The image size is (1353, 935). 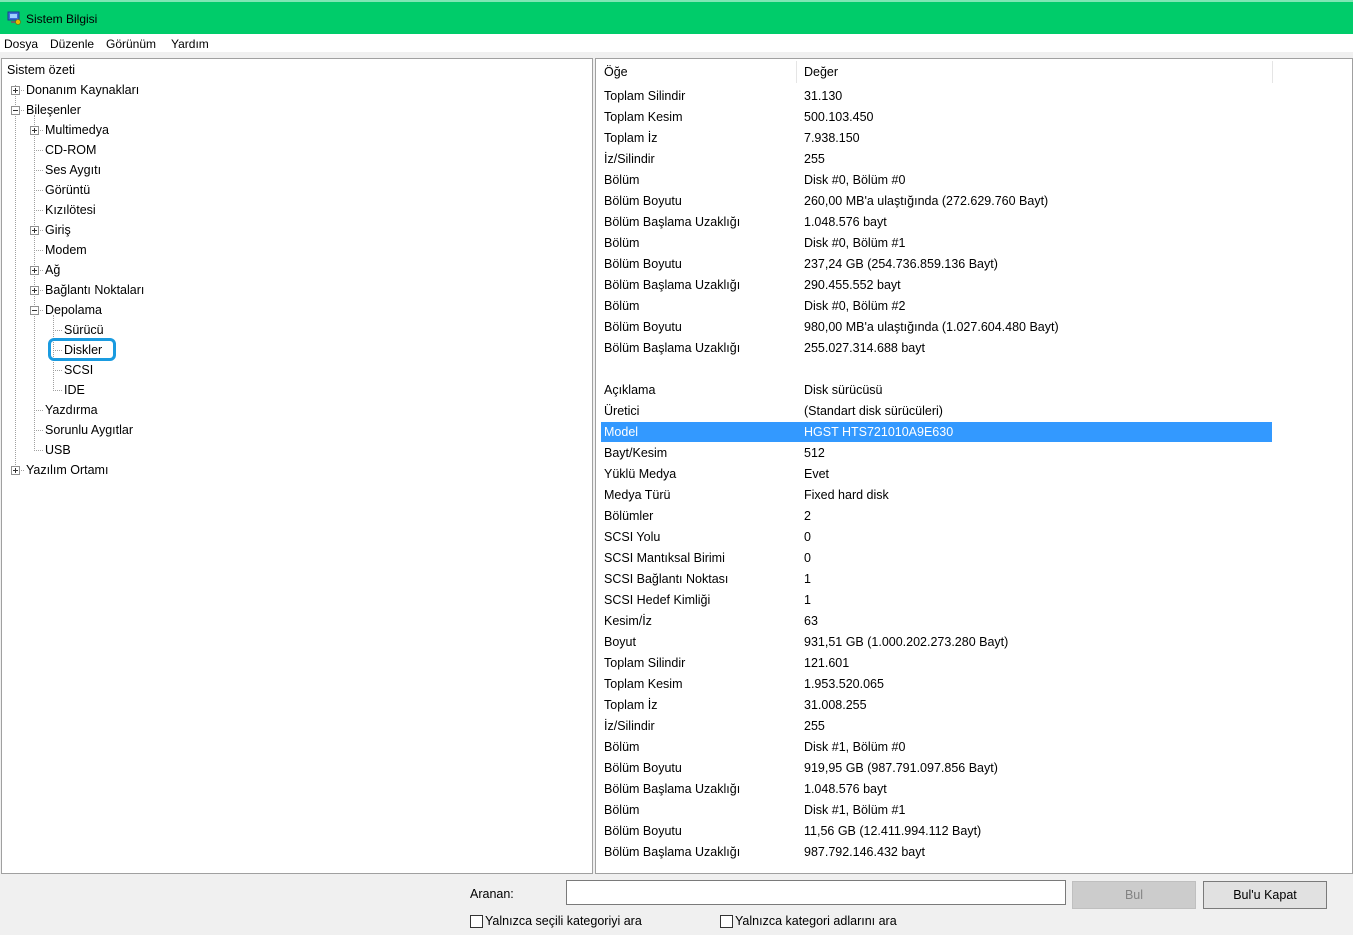 I want to click on list-row: Yüklü Medya Evet, so click(x=936, y=474).